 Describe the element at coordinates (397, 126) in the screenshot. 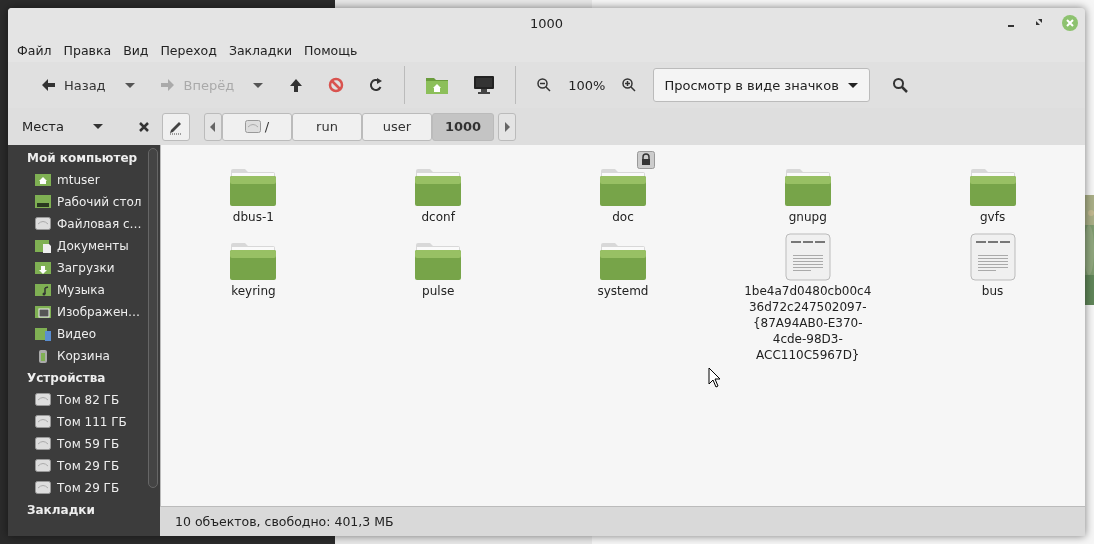

I see `path-button: user` at that location.